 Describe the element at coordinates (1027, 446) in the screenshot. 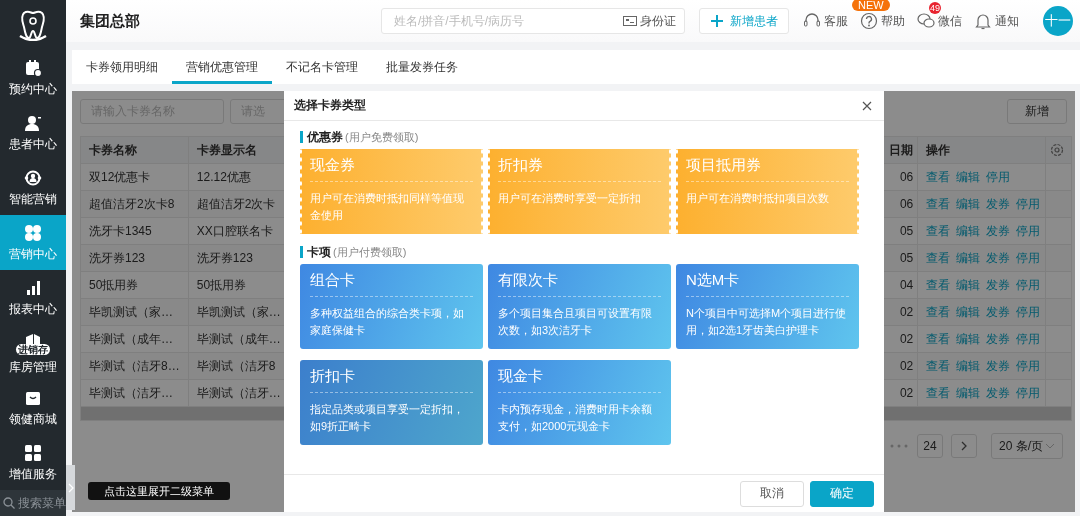

I see `page-size-select: 20 条/页` at that location.